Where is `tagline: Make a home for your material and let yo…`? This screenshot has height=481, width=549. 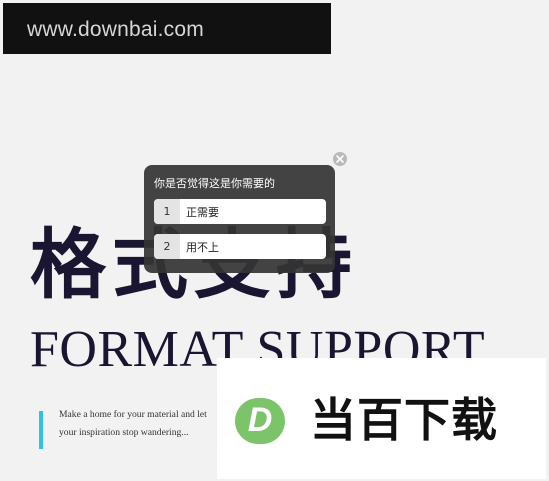 tagline: Make a home for your material and let yo… is located at coordinates (139, 424).